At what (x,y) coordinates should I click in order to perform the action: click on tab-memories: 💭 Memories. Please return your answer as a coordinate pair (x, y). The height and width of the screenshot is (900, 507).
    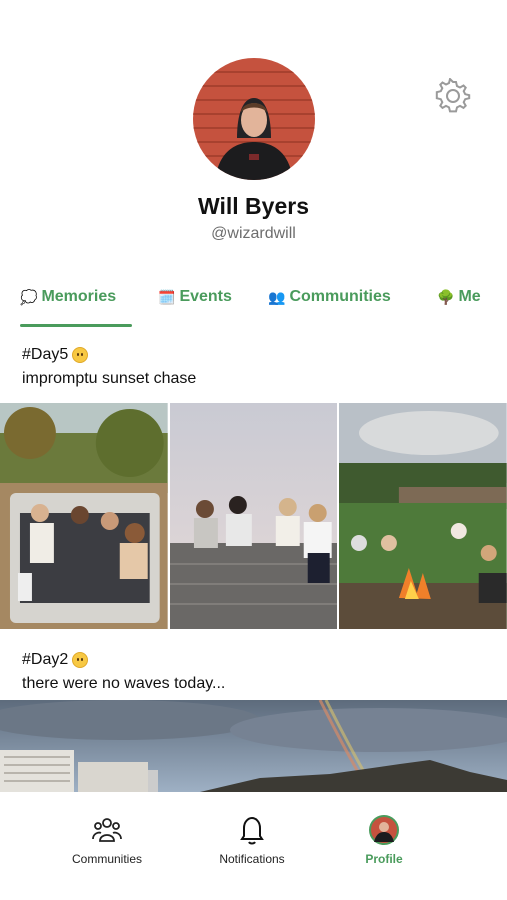
    Looking at the image, I should click on (68, 297).